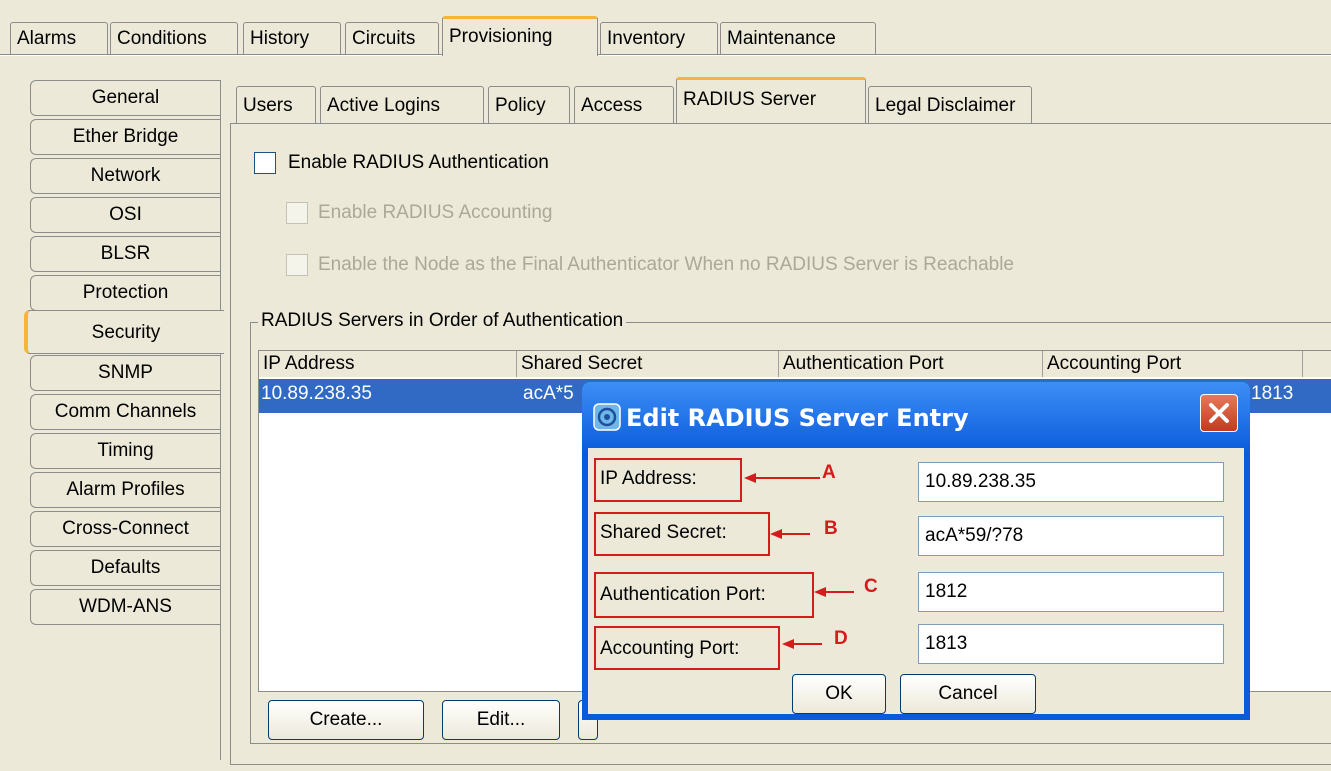  I want to click on sidebar-item-blsr: BLSR, so click(125, 254).